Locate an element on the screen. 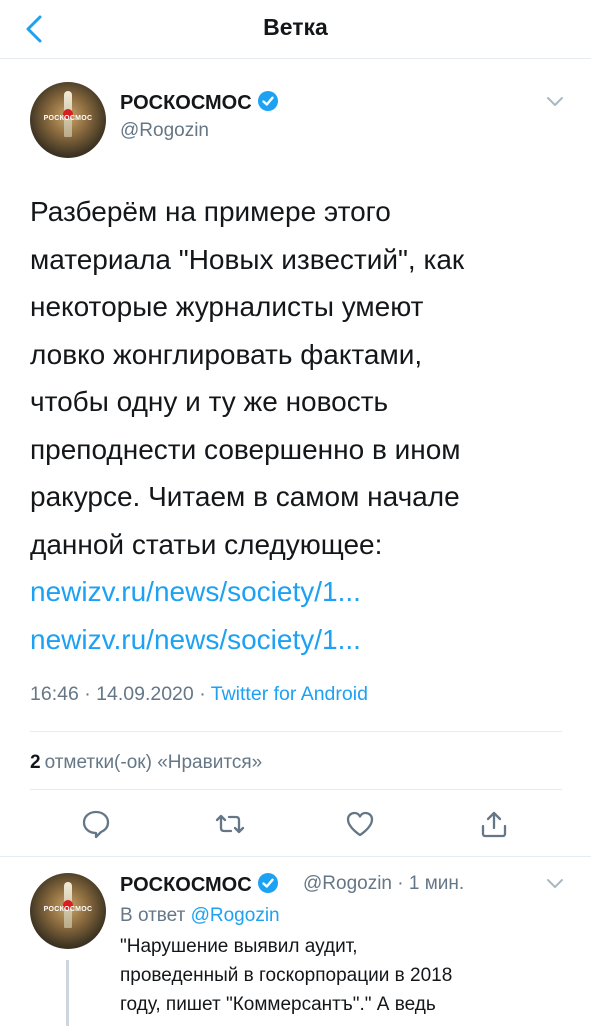 The image size is (591, 1026). reply-author-name: РОСКОСМОС is located at coordinates (199, 884).